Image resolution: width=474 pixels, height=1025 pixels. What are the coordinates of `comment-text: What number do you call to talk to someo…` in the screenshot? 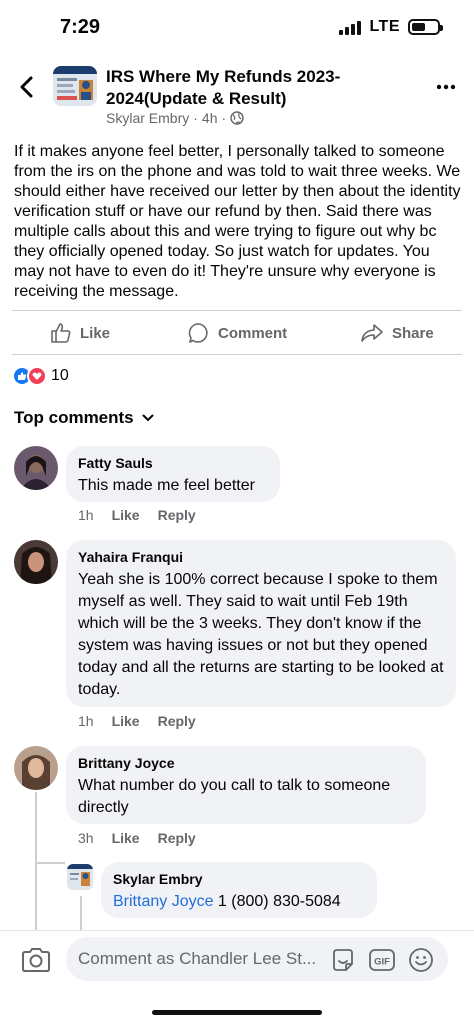 It's located at (234, 796).